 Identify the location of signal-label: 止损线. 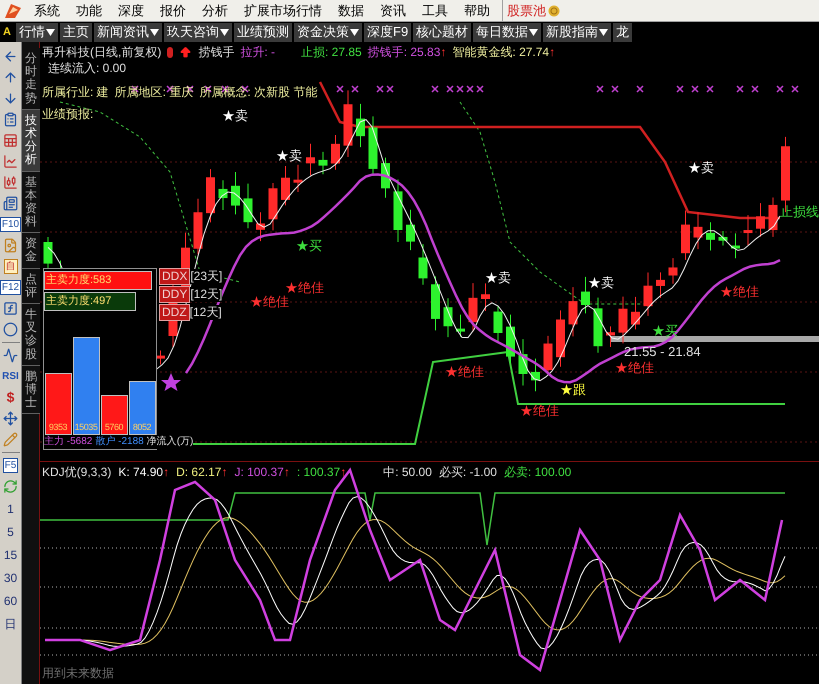
(799, 211).